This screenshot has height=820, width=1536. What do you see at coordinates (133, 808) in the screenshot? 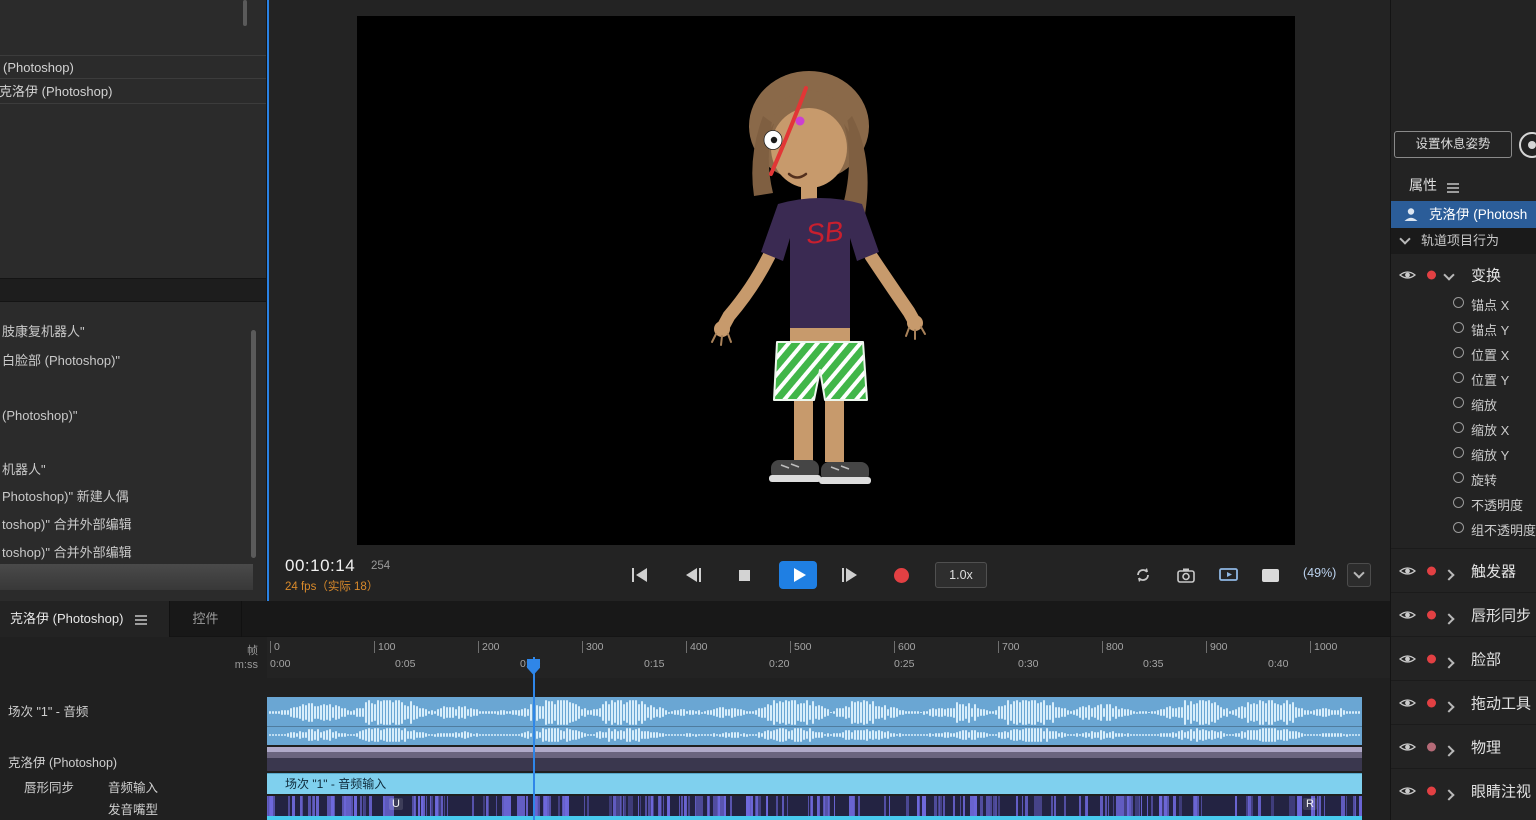
I see `track-header-viseme: 发音嘴型` at bounding box center [133, 808].